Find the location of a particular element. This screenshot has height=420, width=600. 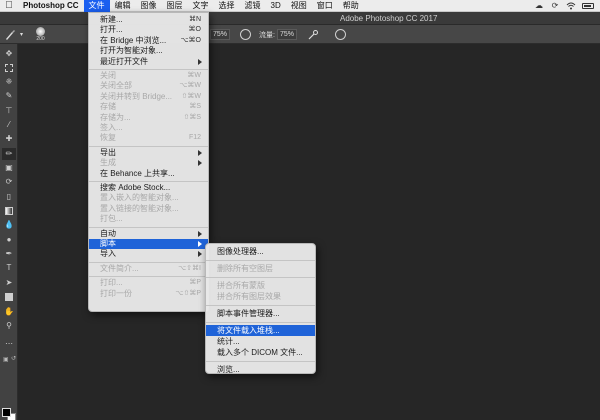

menu-window: 窗口 is located at coordinates (325, 6).